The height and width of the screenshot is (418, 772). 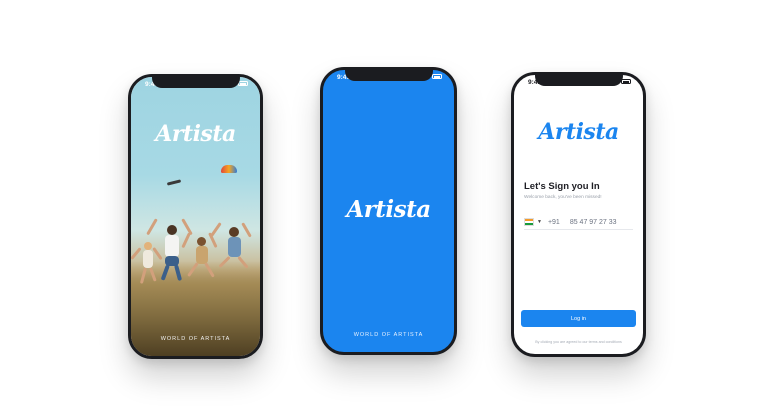 What do you see at coordinates (562, 186) in the screenshot?
I see `sign-in-title: Let's Sign you In` at bounding box center [562, 186].